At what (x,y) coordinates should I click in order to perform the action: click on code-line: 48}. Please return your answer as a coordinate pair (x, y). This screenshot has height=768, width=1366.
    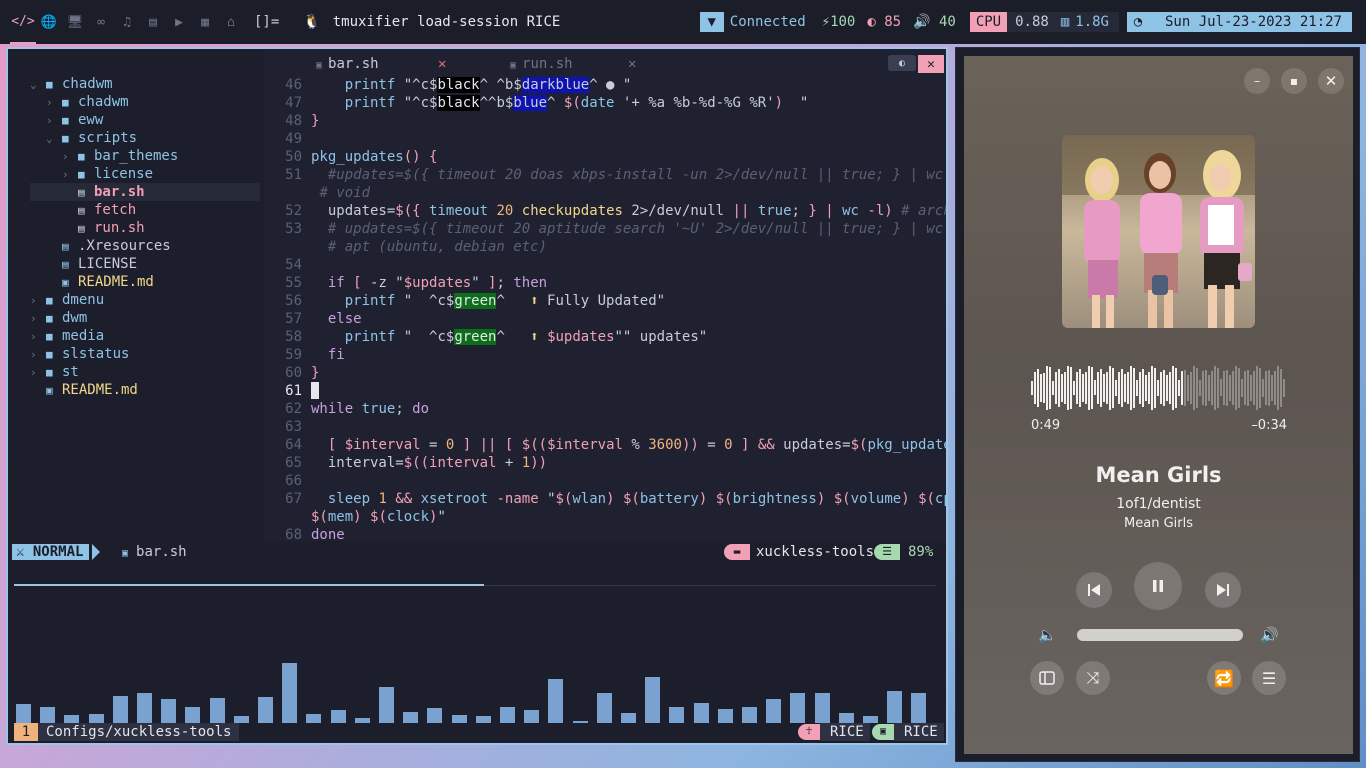
    Looking at the image, I should click on (605, 121).